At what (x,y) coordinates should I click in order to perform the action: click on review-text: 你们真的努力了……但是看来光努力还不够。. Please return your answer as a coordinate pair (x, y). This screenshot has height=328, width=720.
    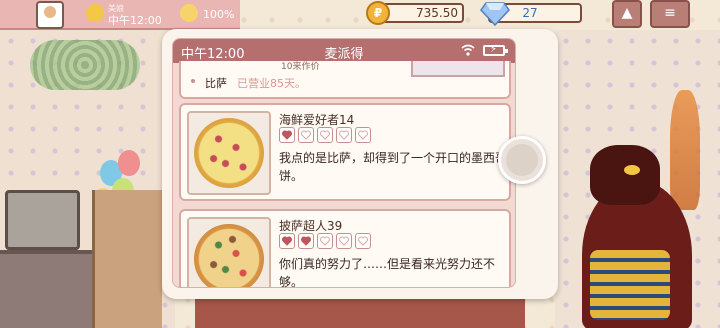
    Looking at the image, I should click on (387, 272).